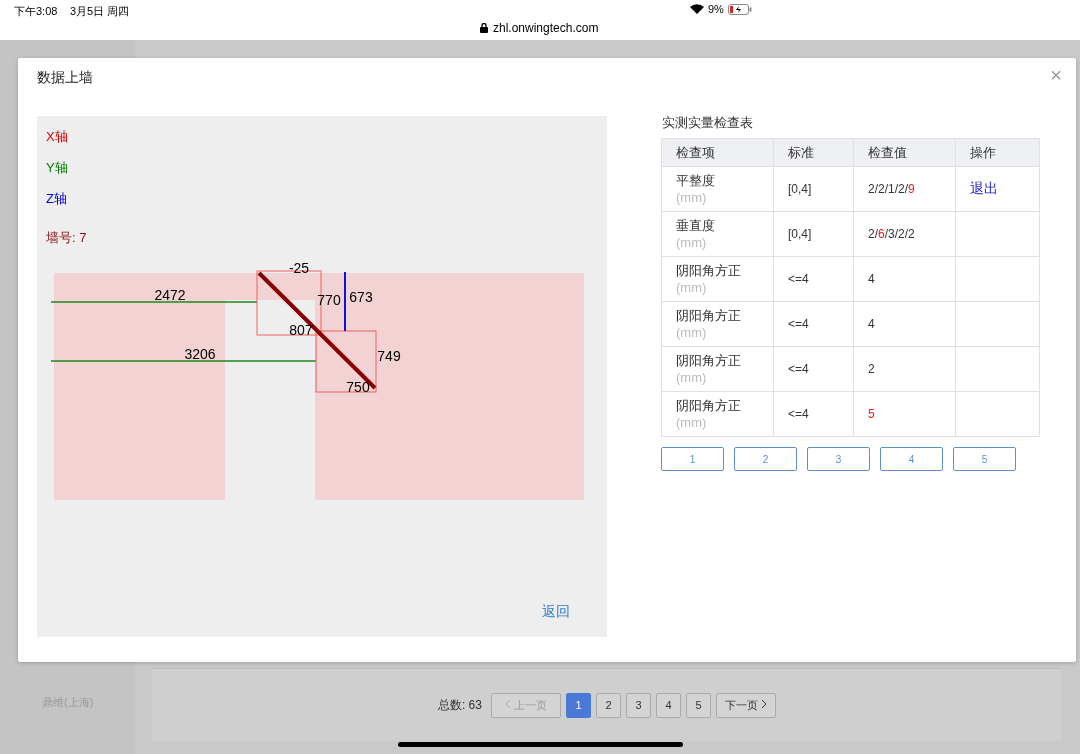  What do you see at coordinates (361, 297) in the screenshot?
I see `dimension-label: 673` at bounding box center [361, 297].